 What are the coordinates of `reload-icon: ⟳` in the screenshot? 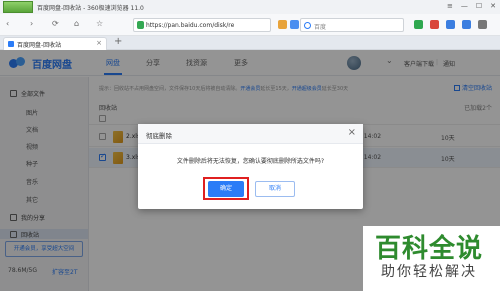 It's located at (55, 23).